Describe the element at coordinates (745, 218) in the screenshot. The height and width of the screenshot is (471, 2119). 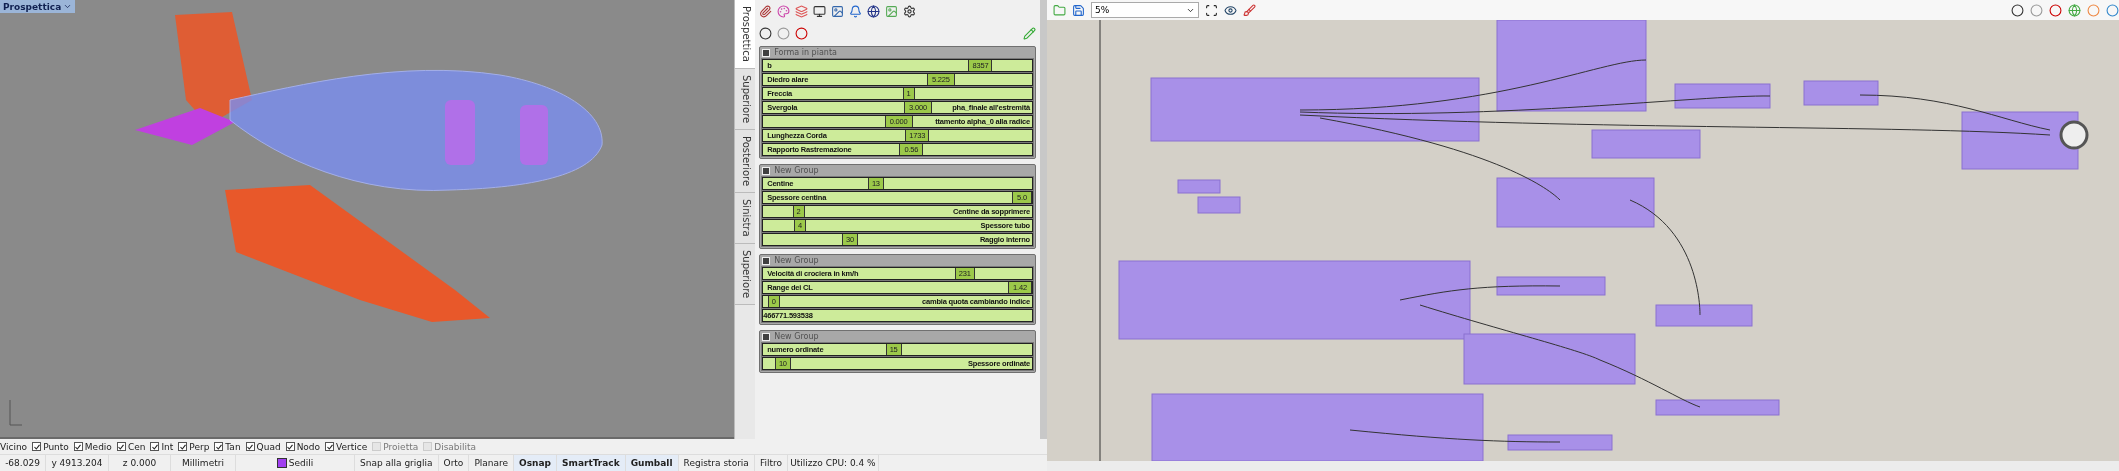
I see `view-tab: Sinistra` at that location.